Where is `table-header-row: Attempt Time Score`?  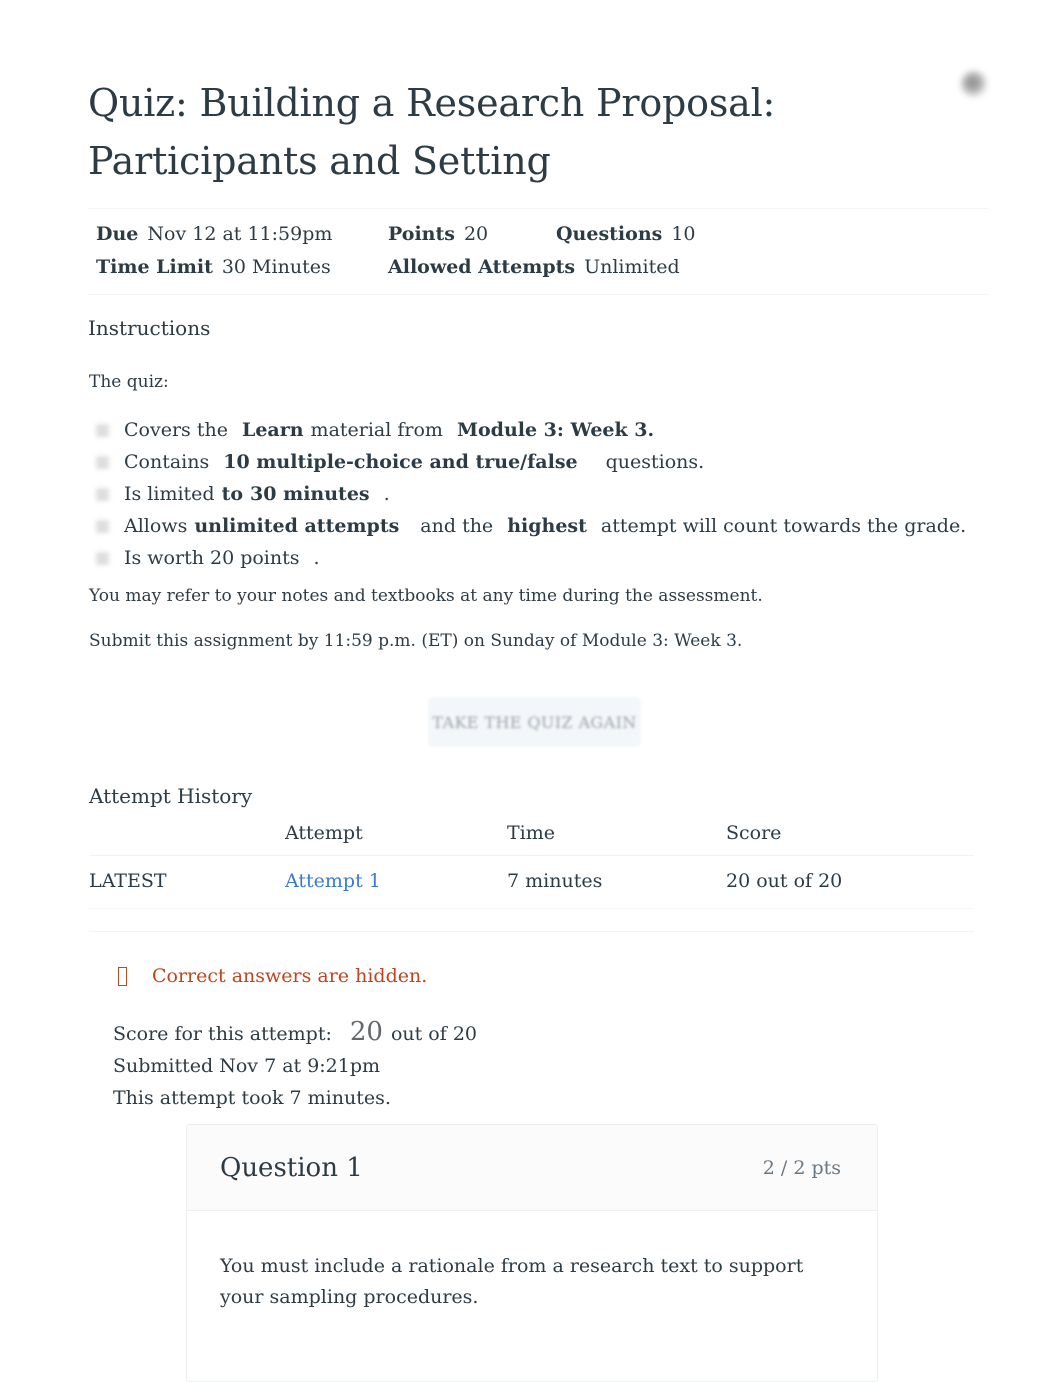 table-header-row: Attempt Time Score is located at coordinates (531, 837).